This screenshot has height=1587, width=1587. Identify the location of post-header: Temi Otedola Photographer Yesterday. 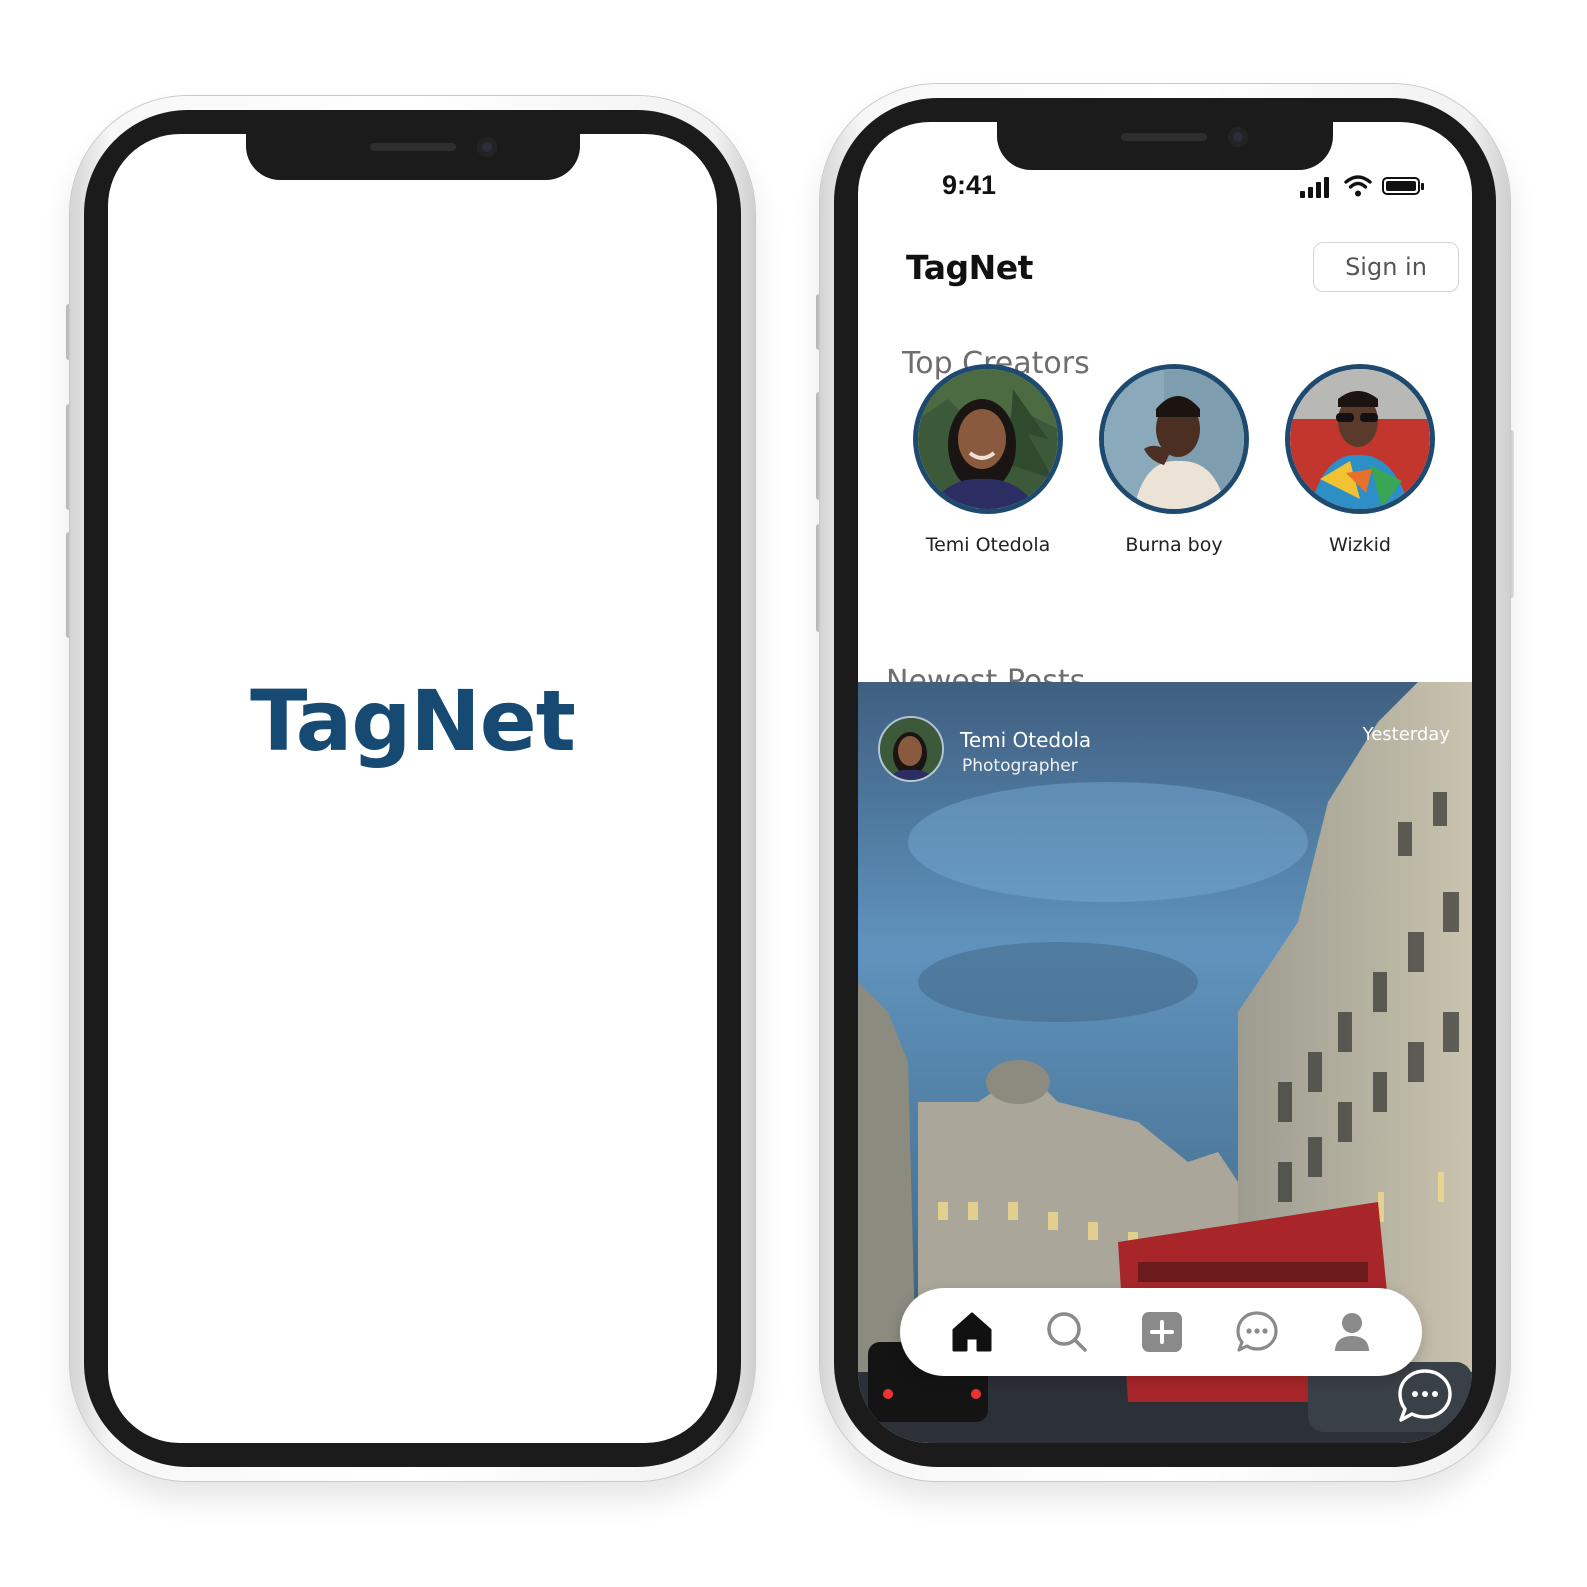
(1165, 750).